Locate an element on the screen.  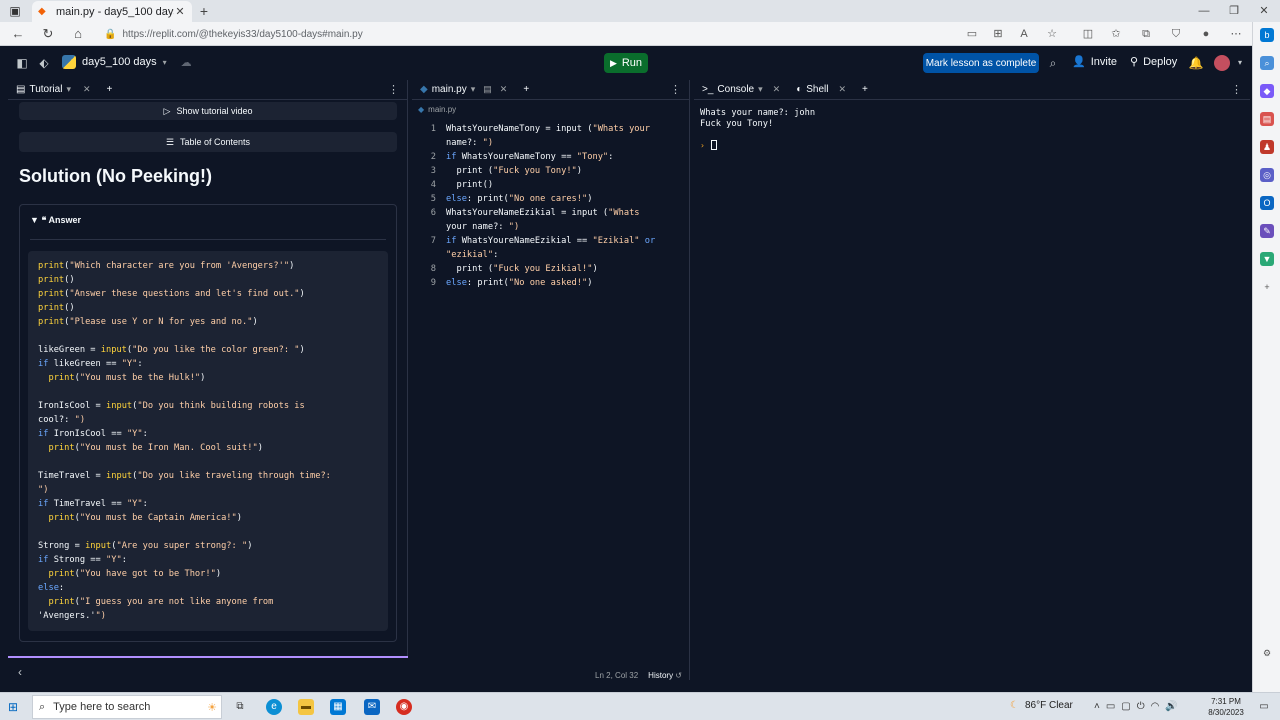
avatar is located at coordinates (1222, 63).